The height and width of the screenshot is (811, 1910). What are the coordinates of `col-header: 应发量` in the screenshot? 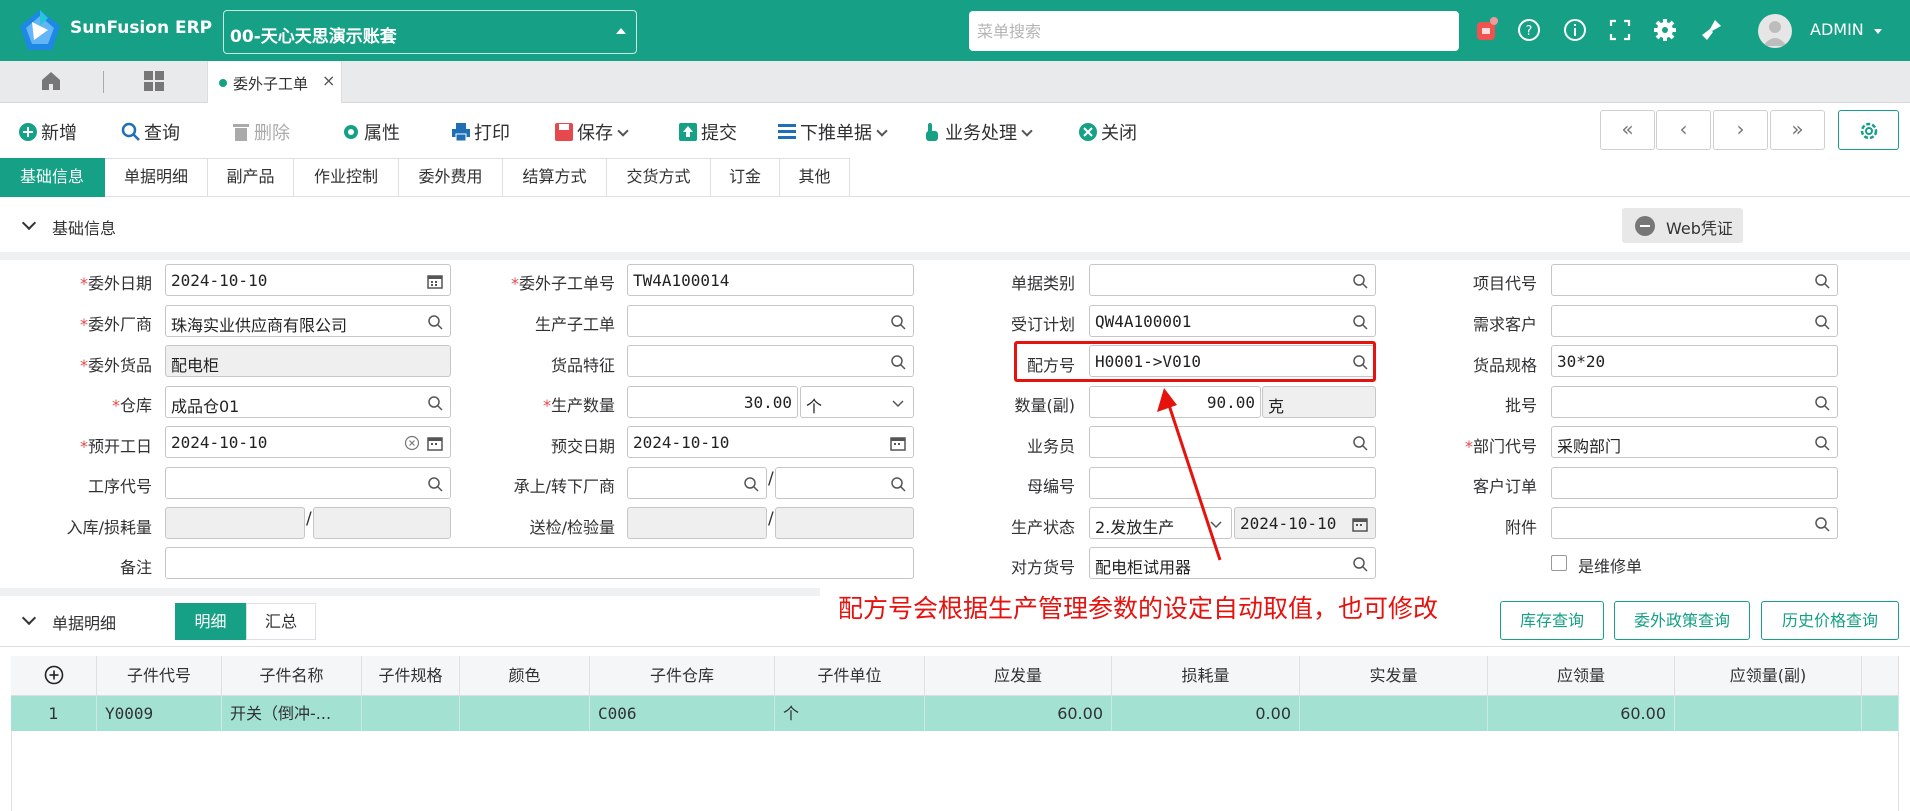 It's located at (1018, 676).